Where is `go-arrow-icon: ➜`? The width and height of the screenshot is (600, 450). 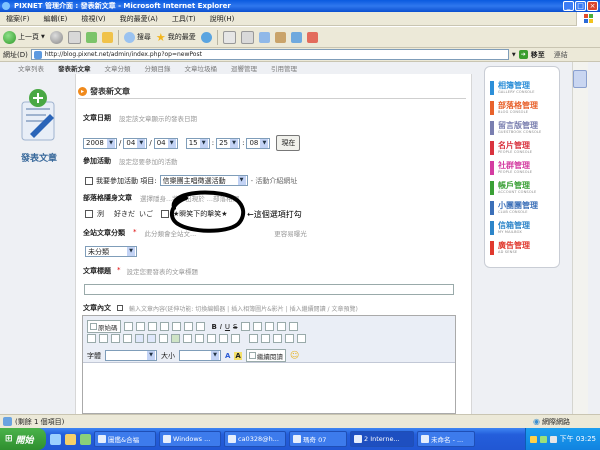 go-arrow-icon: ➜ is located at coordinates (523, 54).